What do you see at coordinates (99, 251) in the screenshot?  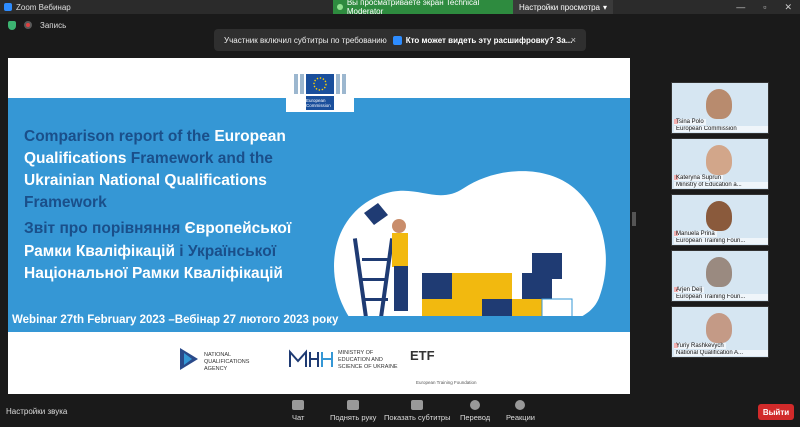 I see `title-ua-line2a: Рамки Кваліфікацій` at bounding box center [99, 251].